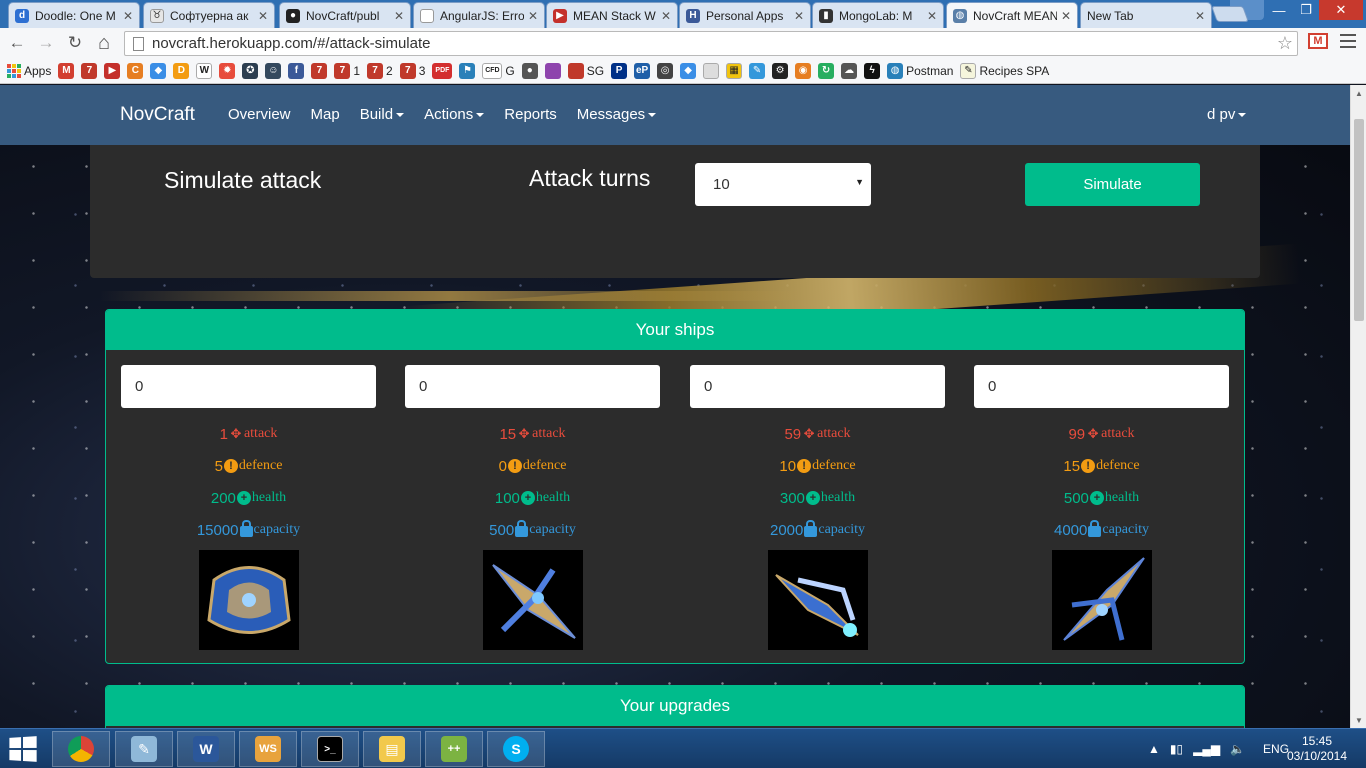  I want to click on bookmark-item: P, so click(619, 70).